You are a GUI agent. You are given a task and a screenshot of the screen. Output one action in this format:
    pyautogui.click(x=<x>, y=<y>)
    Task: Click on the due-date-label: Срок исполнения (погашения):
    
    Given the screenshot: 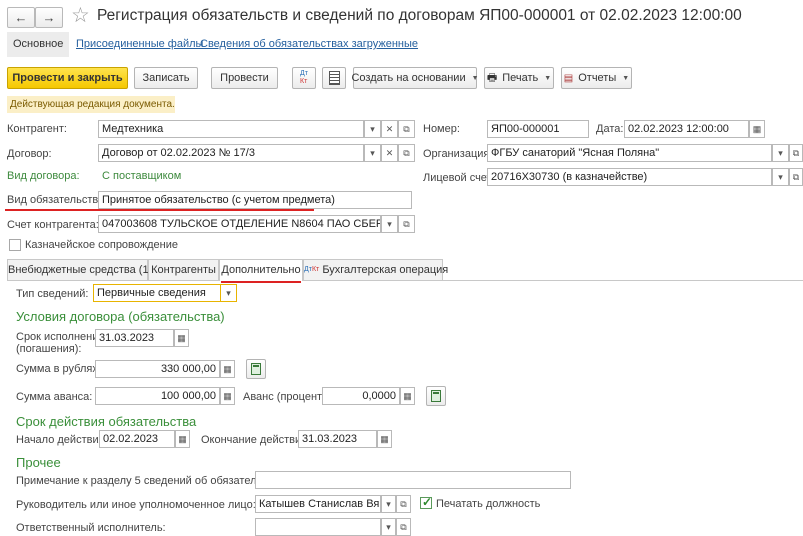 What is the action you would take?
    pyautogui.click(x=60, y=343)
    